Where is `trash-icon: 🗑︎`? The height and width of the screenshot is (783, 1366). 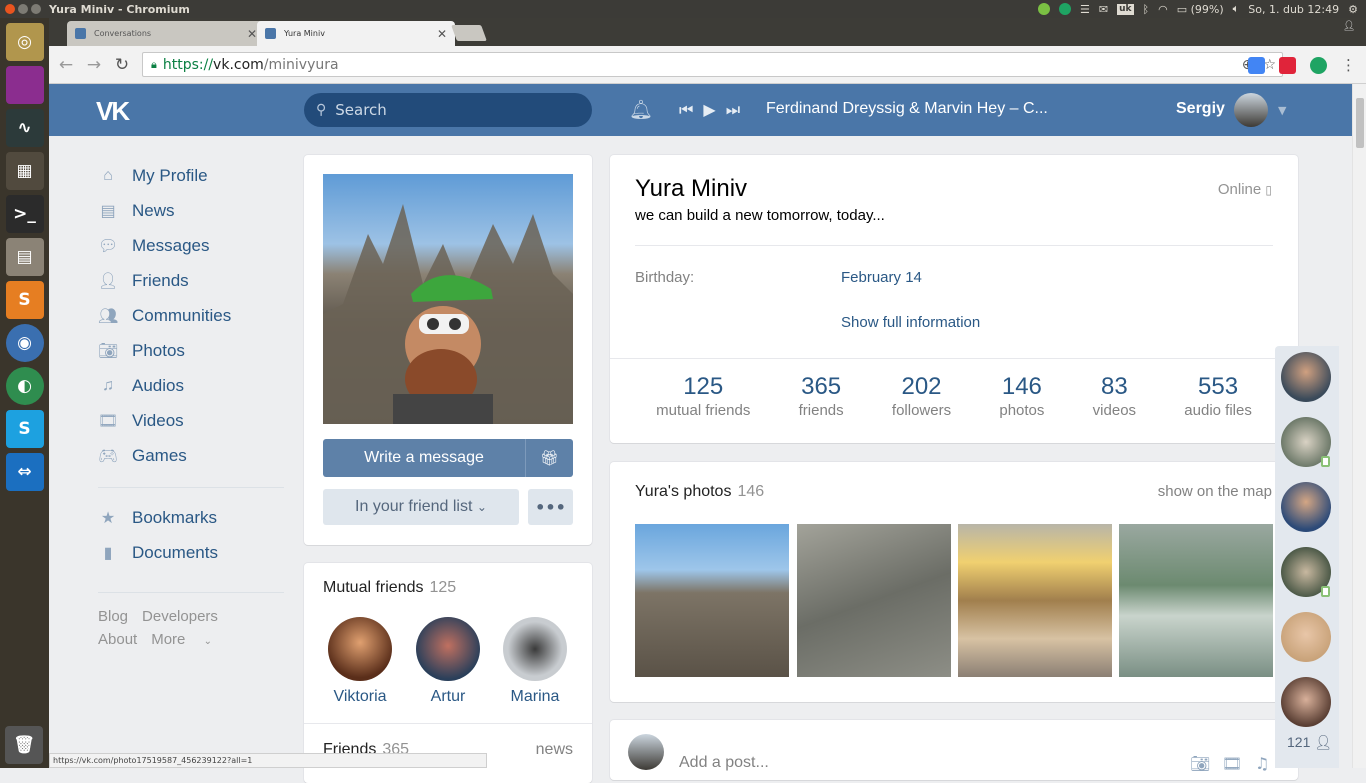 trash-icon: 🗑︎ is located at coordinates (24, 745).